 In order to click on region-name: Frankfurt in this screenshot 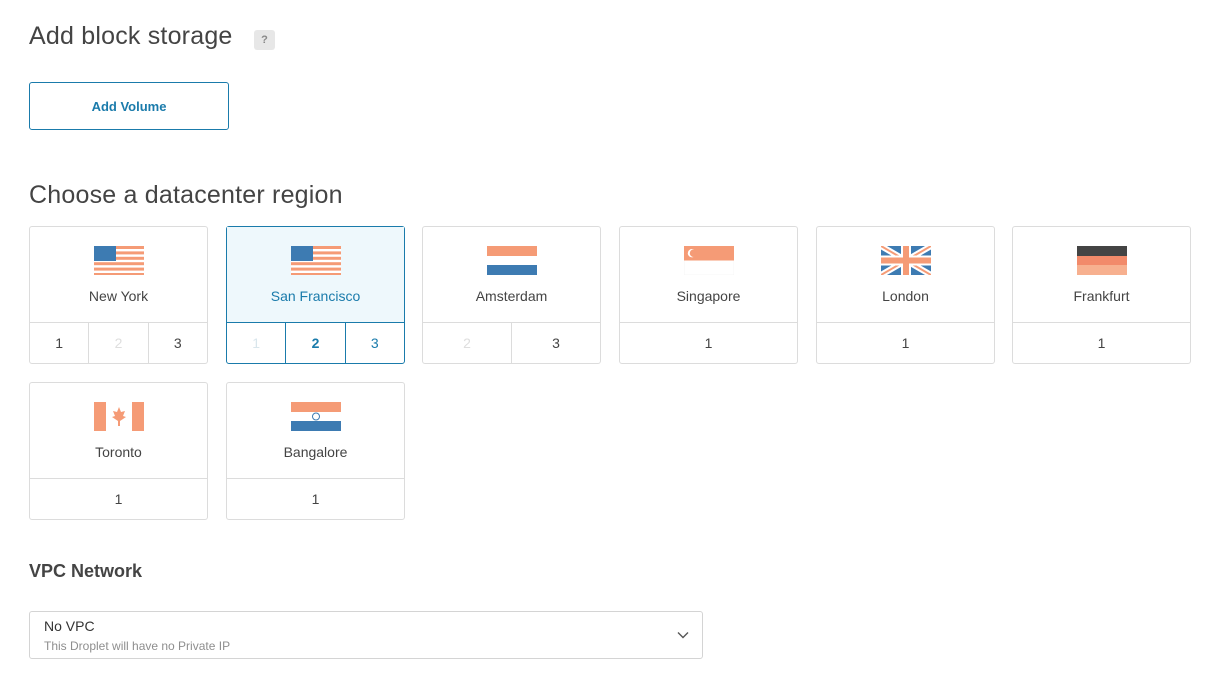, I will do `click(1101, 296)`.